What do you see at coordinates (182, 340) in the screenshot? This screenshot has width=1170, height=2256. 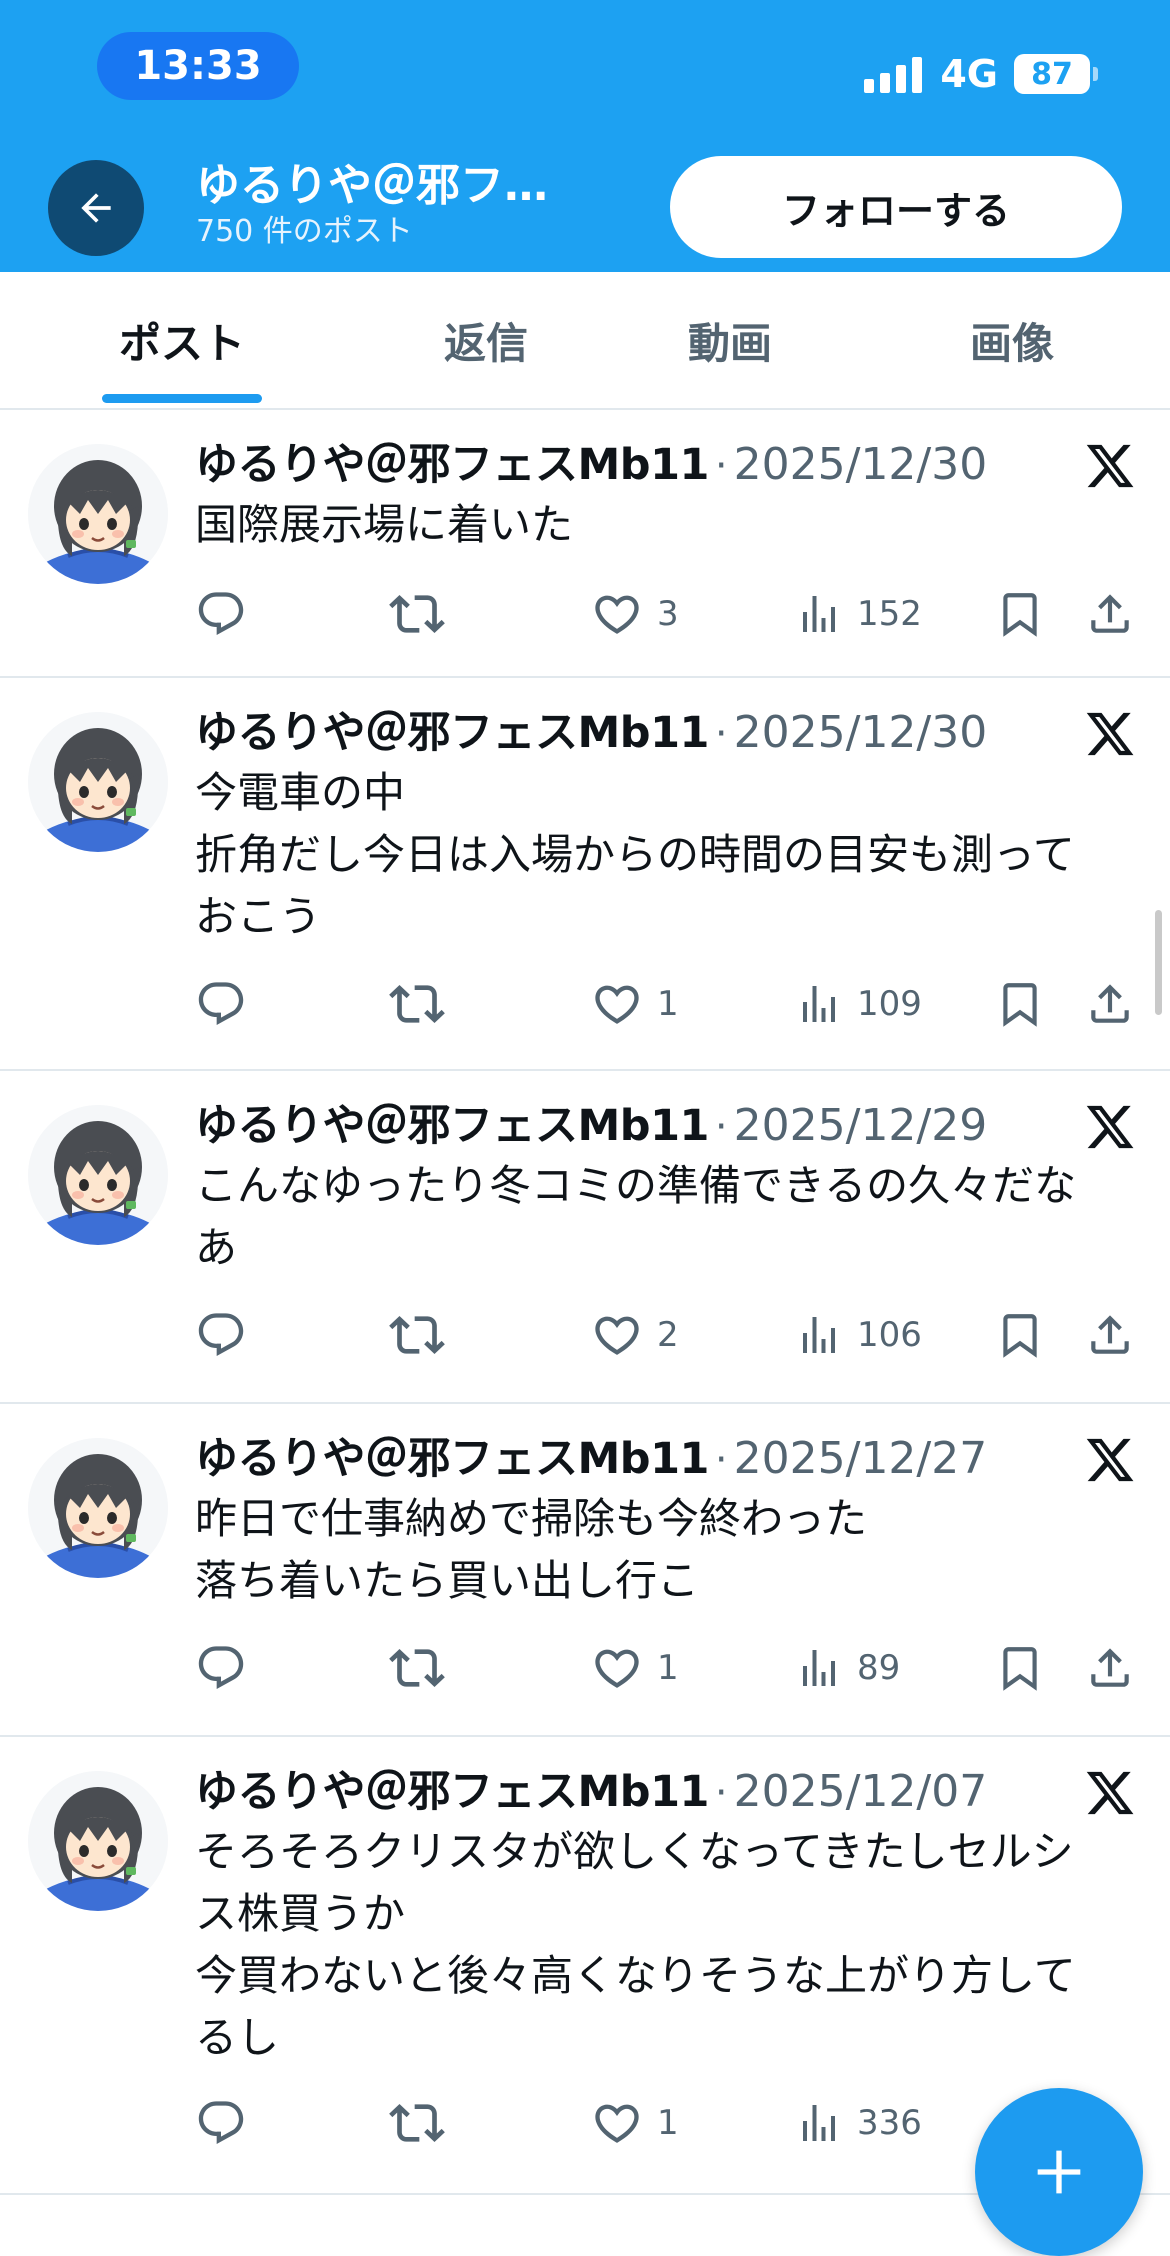 I see `tab-posts: ポスト` at bounding box center [182, 340].